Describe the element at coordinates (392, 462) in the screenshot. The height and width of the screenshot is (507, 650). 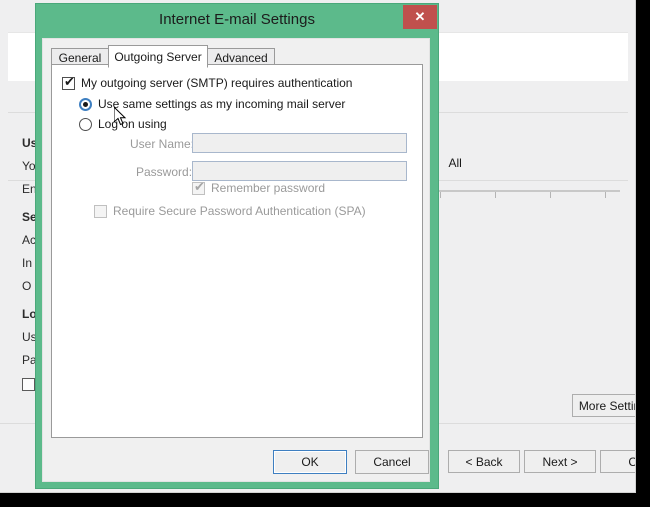
I see `dialog-cancel-button: Cancel` at that location.